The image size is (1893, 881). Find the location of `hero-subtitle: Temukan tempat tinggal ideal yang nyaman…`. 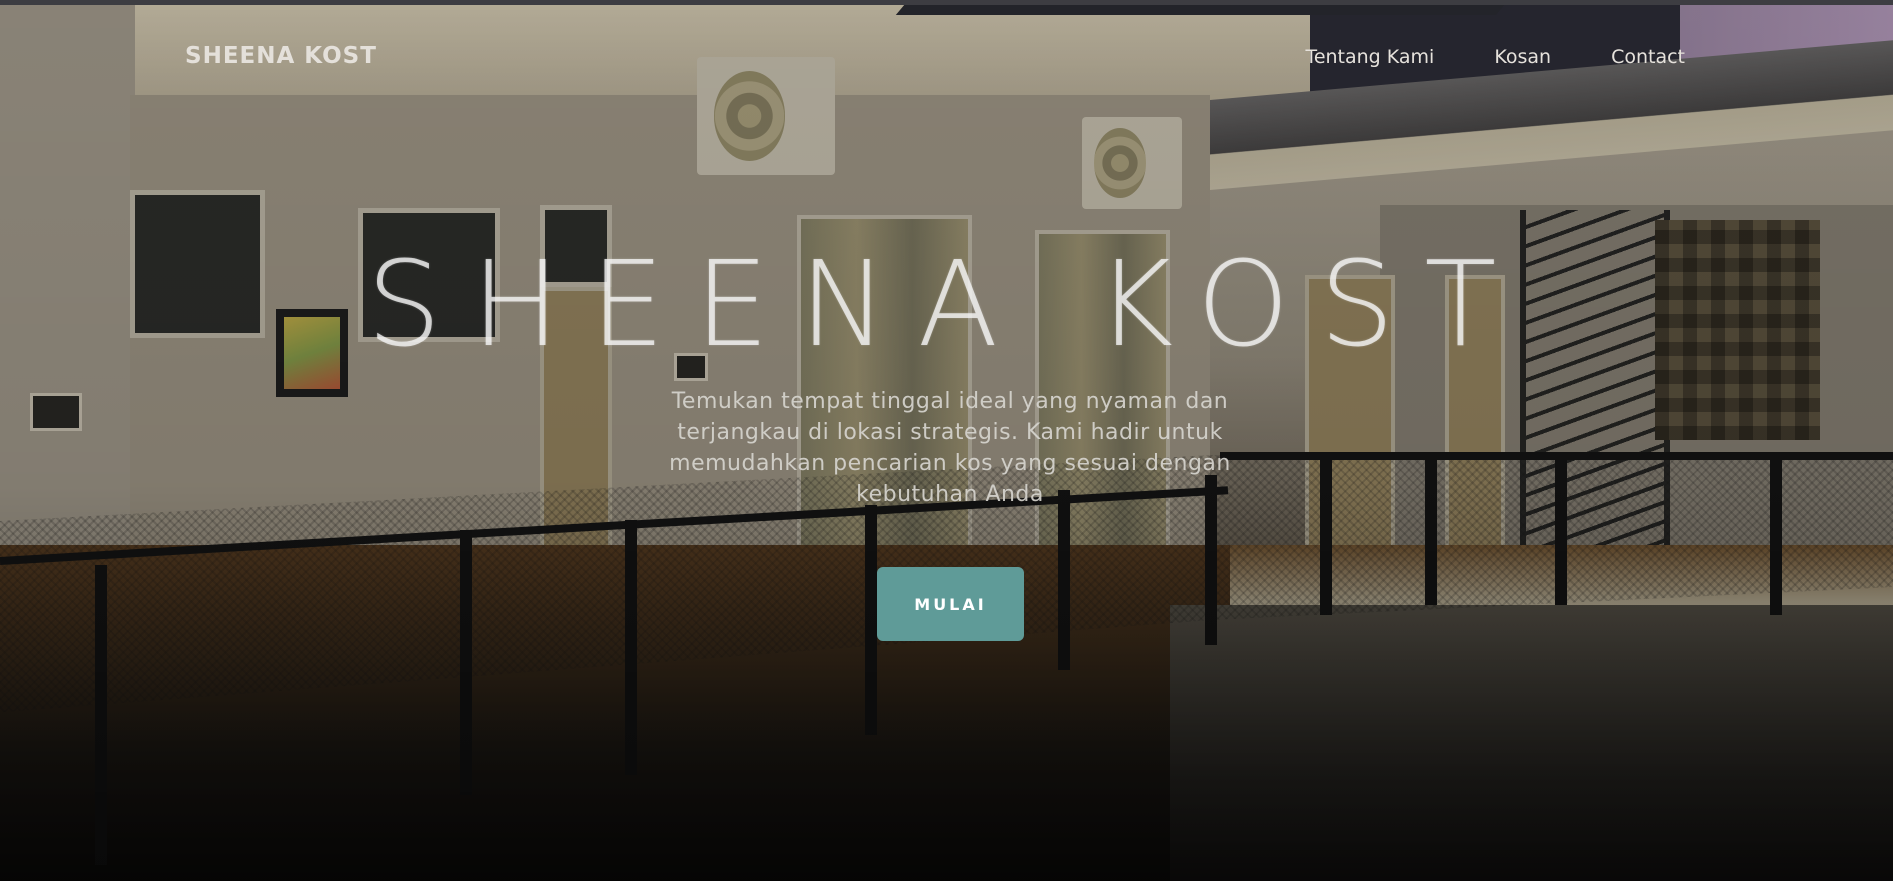

hero-subtitle: Temukan tempat tinggal ideal yang nyaman… is located at coordinates (950, 448).